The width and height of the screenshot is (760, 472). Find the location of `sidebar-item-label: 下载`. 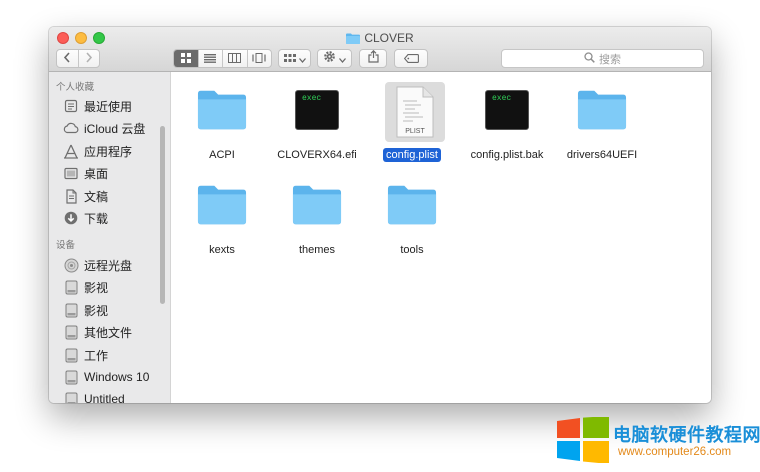

sidebar-item-label: 下载 is located at coordinates (96, 218).